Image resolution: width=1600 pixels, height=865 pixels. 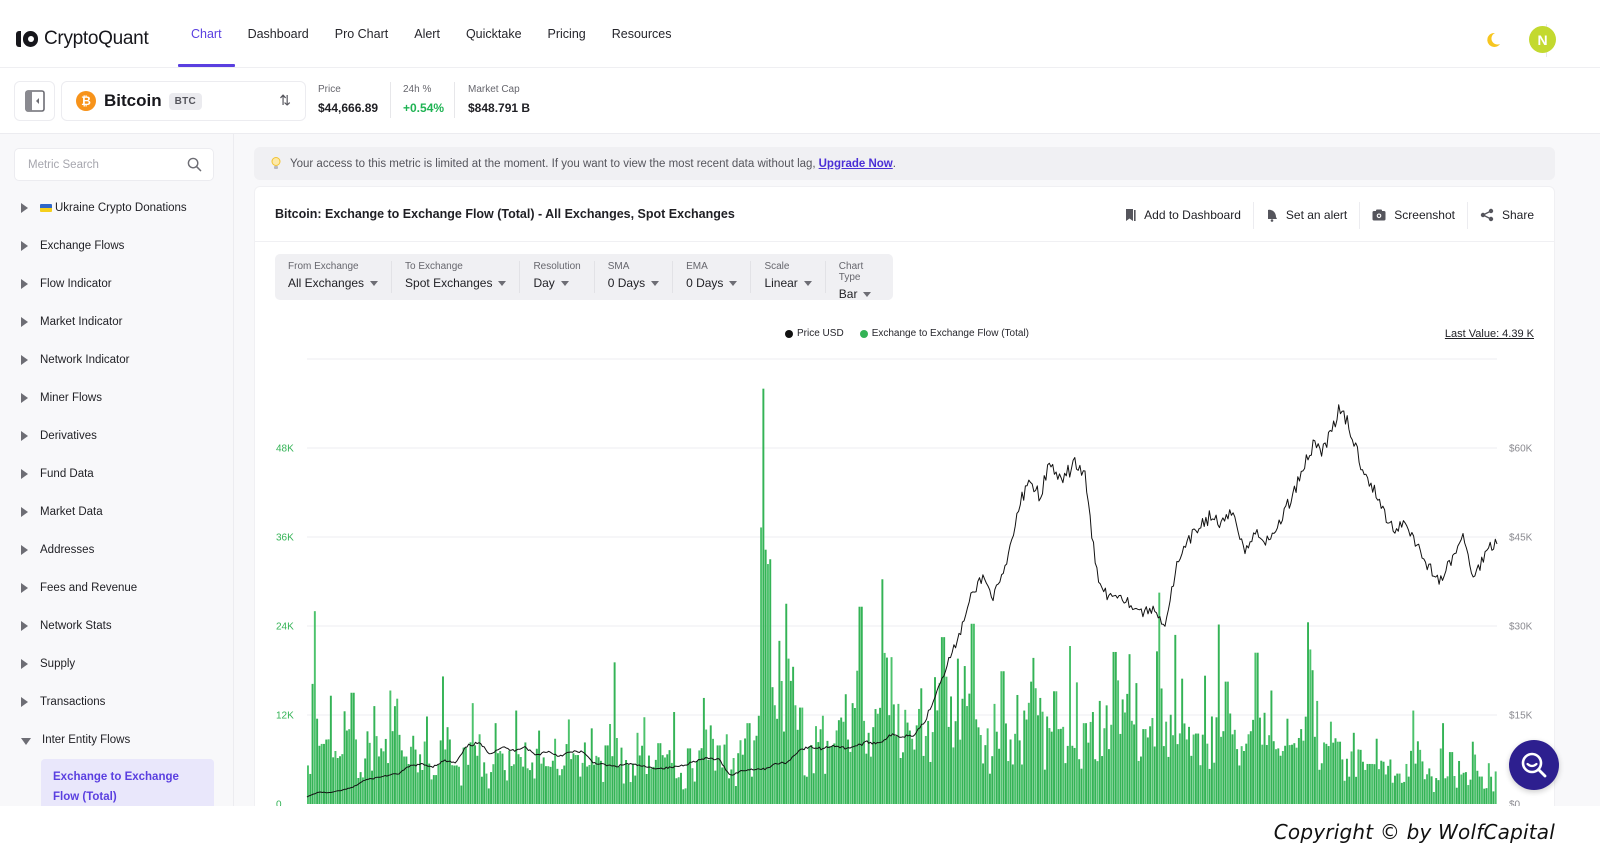 I want to click on lightbulb-icon, so click(x=276, y=163).